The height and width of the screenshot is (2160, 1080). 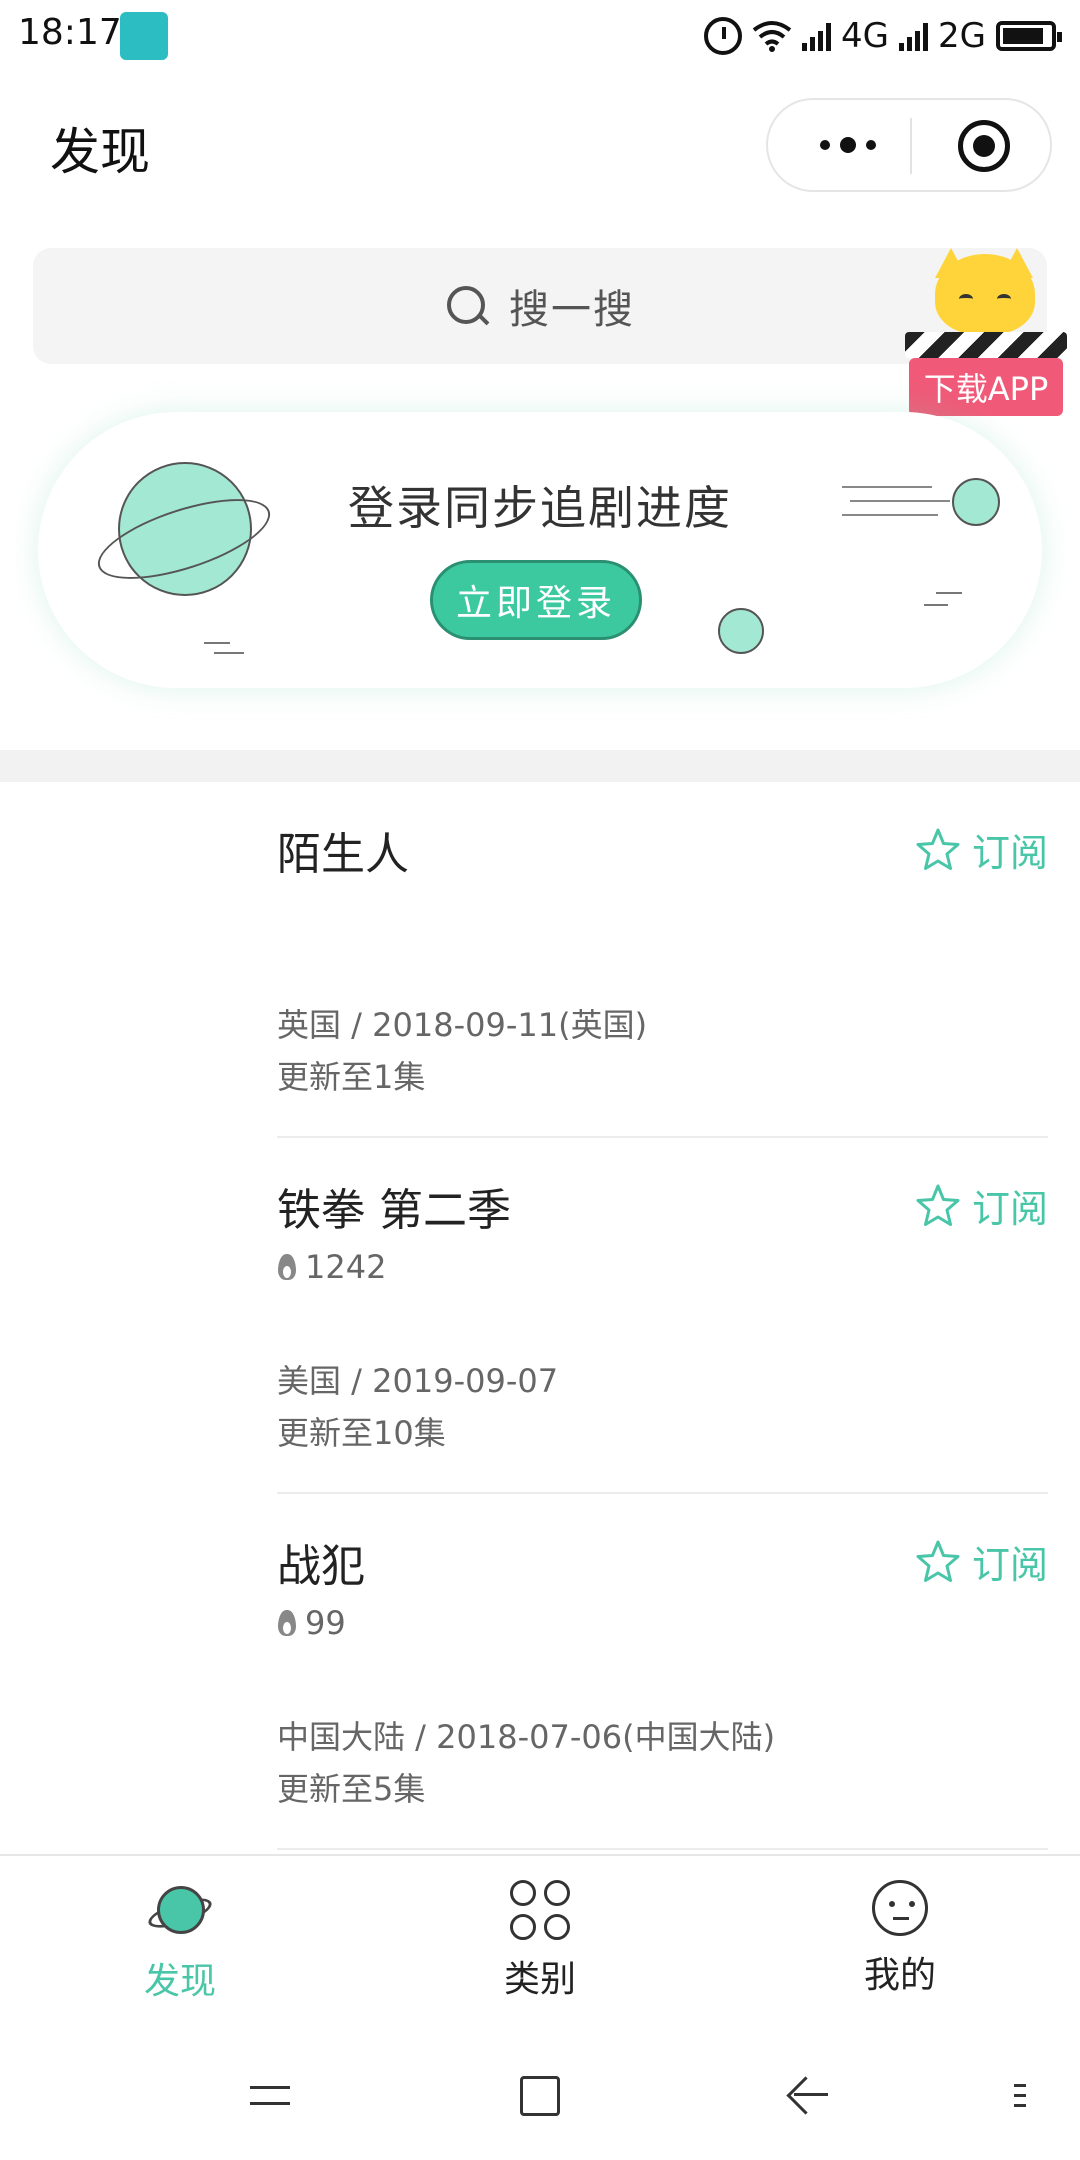 I want to click on capsule-divider, so click(x=911, y=146).